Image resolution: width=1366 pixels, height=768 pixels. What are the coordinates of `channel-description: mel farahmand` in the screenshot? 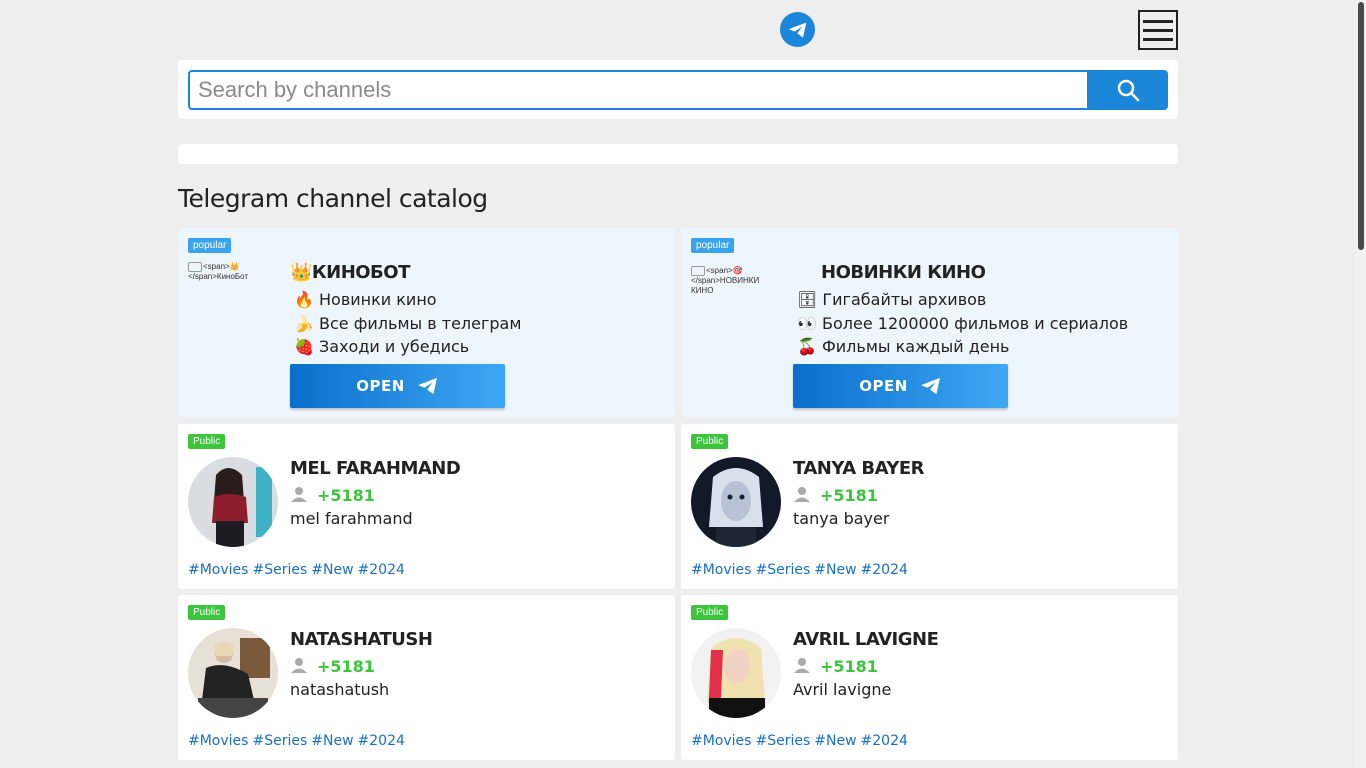 It's located at (351, 518).